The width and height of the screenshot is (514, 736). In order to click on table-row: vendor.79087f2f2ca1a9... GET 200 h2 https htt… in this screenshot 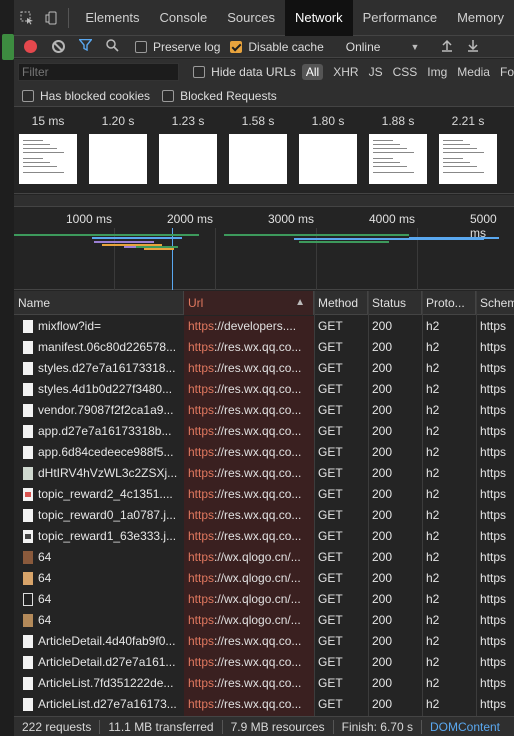, I will do `click(264, 410)`.